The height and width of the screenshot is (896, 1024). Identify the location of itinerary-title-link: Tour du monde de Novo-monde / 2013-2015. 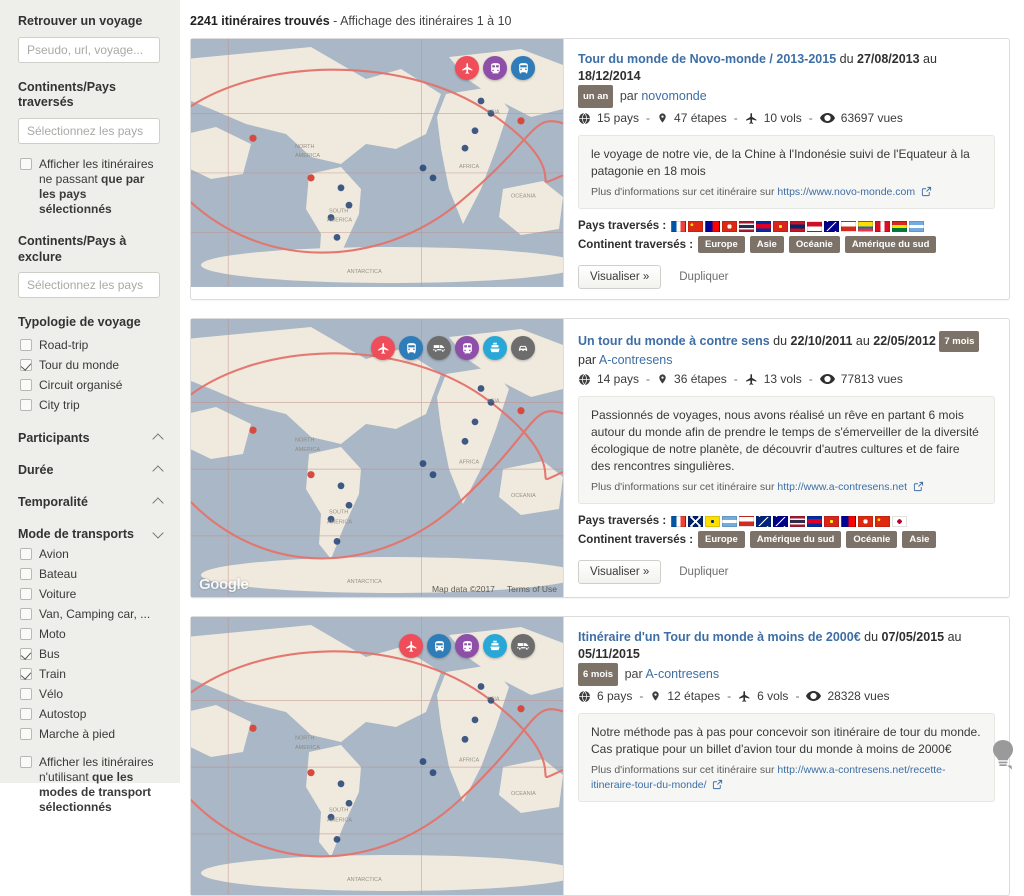
(707, 59).